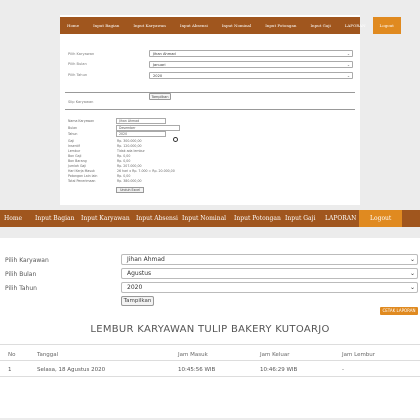 The width and height of the screenshot is (420, 420). Describe the element at coordinates (71, 370) in the screenshot. I see `table-cell-tanggal: Selasa, 18 Agustus 2020` at that location.